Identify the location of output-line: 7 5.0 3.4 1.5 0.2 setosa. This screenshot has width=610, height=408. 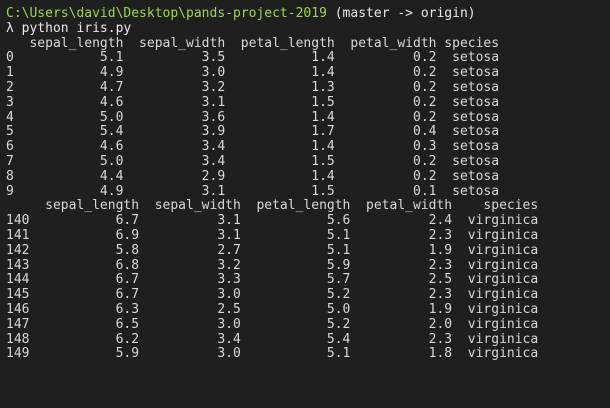
(253, 161).